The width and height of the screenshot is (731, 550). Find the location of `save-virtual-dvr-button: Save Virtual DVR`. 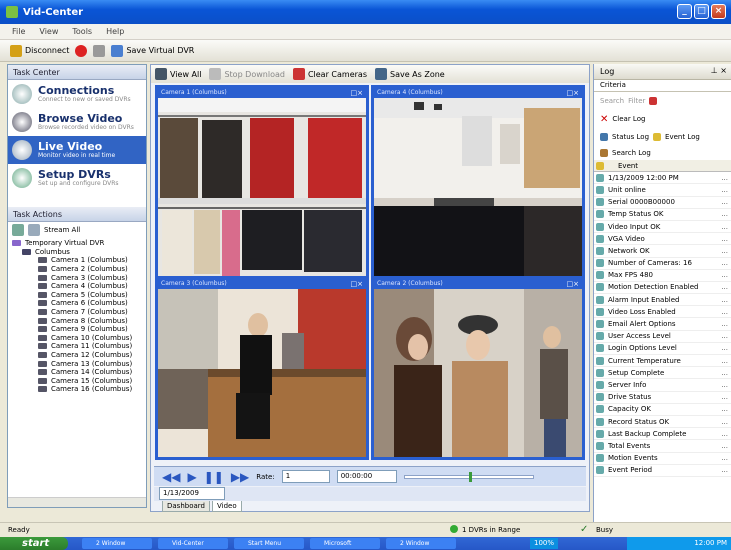

save-virtual-dvr-button: Save Virtual DVR is located at coordinates (152, 50).